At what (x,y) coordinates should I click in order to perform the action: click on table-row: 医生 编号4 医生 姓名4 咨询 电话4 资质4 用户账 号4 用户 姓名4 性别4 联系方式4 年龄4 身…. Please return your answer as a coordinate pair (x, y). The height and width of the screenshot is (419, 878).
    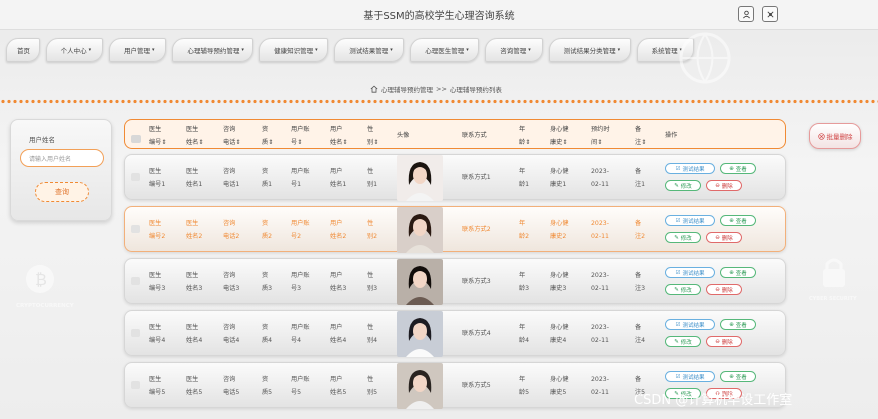
    Looking at the image, I should click on (455, 333).